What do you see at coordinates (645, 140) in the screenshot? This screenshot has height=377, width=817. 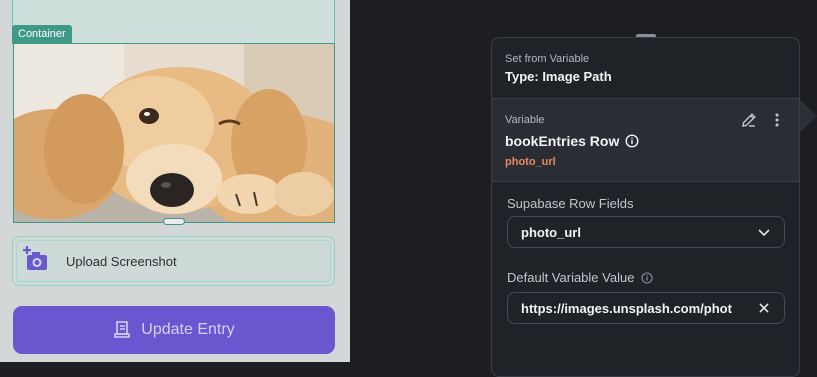 I see `variable-section: Variable bookEntries Row photo_url` at bounding box center [645, 140].